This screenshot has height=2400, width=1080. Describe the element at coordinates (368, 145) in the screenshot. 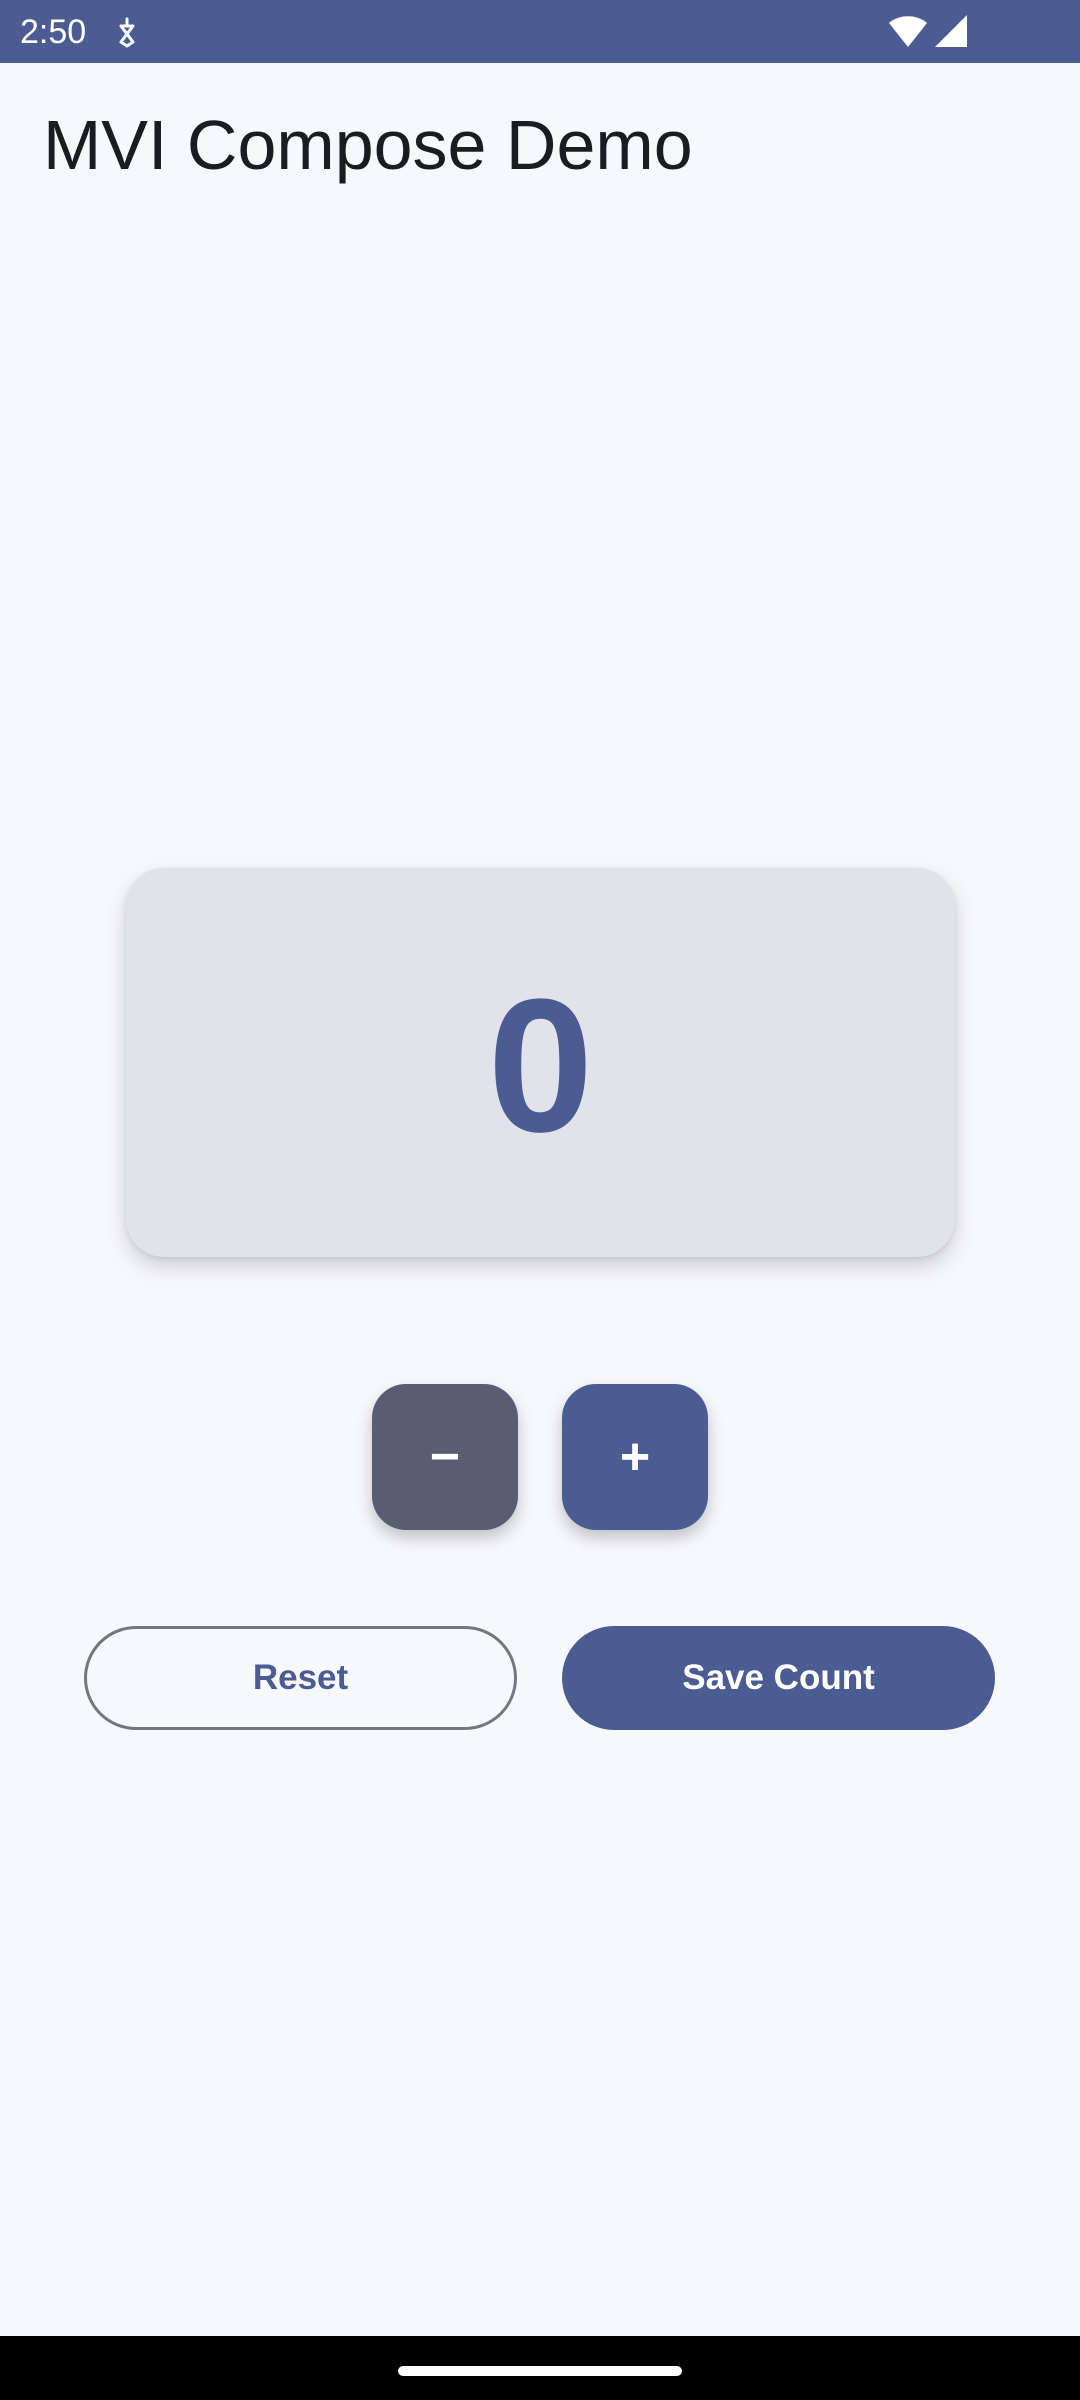

I see `page-title: MVI Compose Demo` at that location.